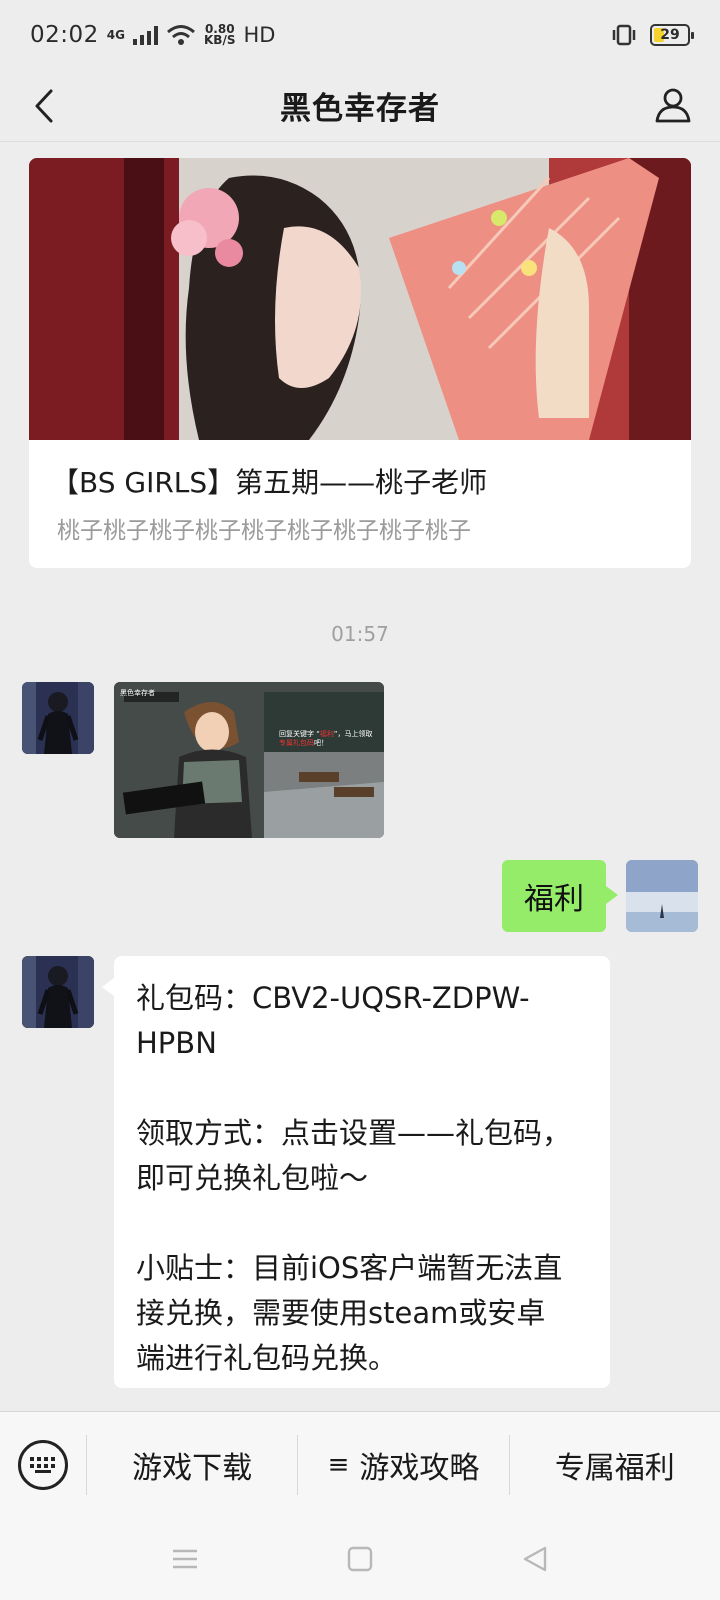 The width and height of the screenshot is (720, 1600). I want to click on battery-icon: 29, so click(672, 35).